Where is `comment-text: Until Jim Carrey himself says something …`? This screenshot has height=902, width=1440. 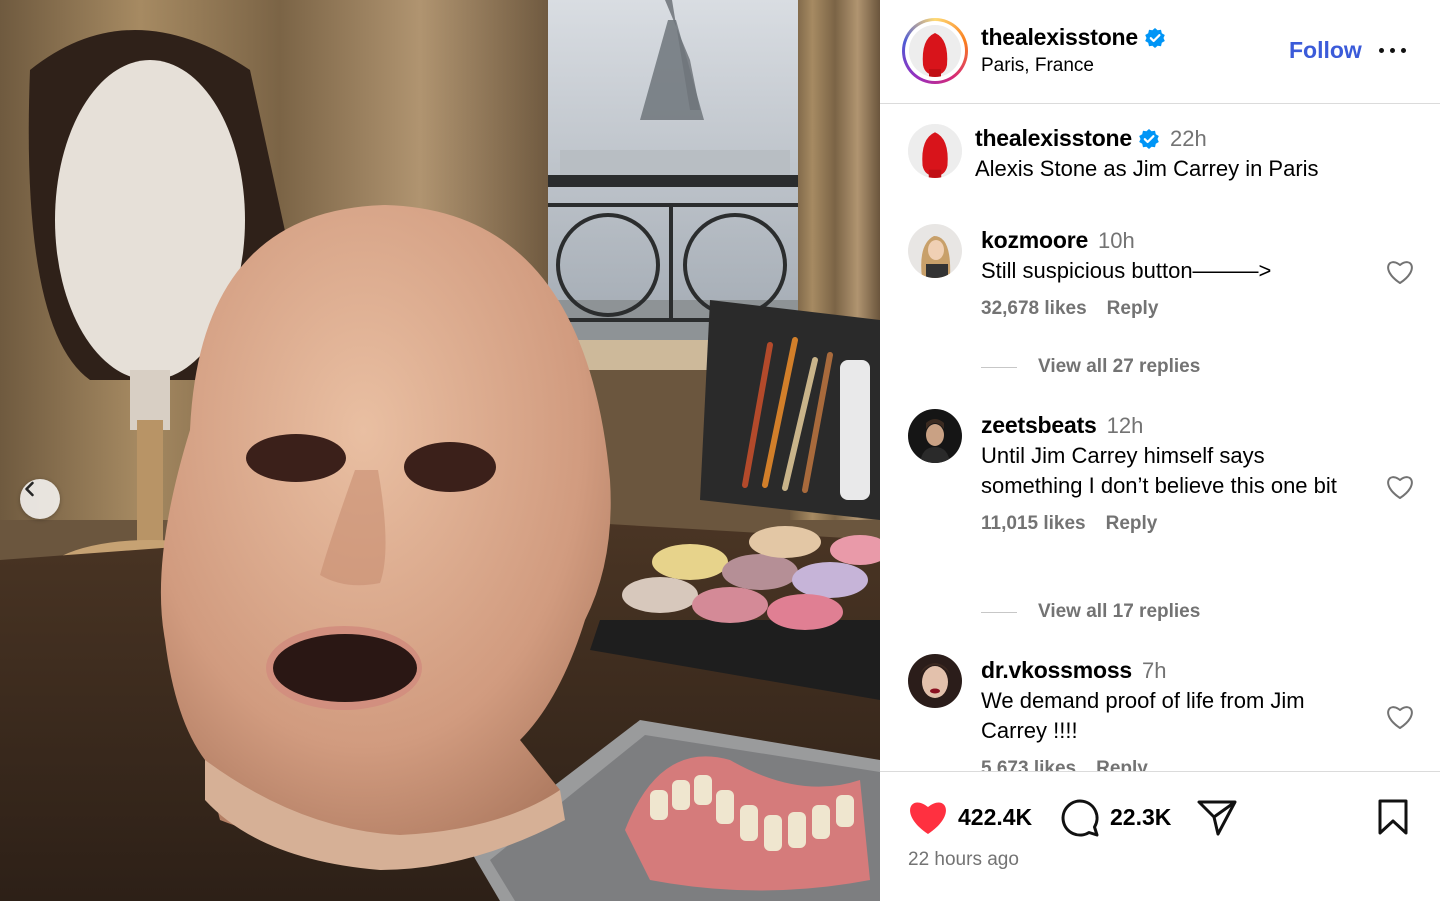
comment-text: Until Jim Carrey himself says something … is located at coordinates (1159, 470).